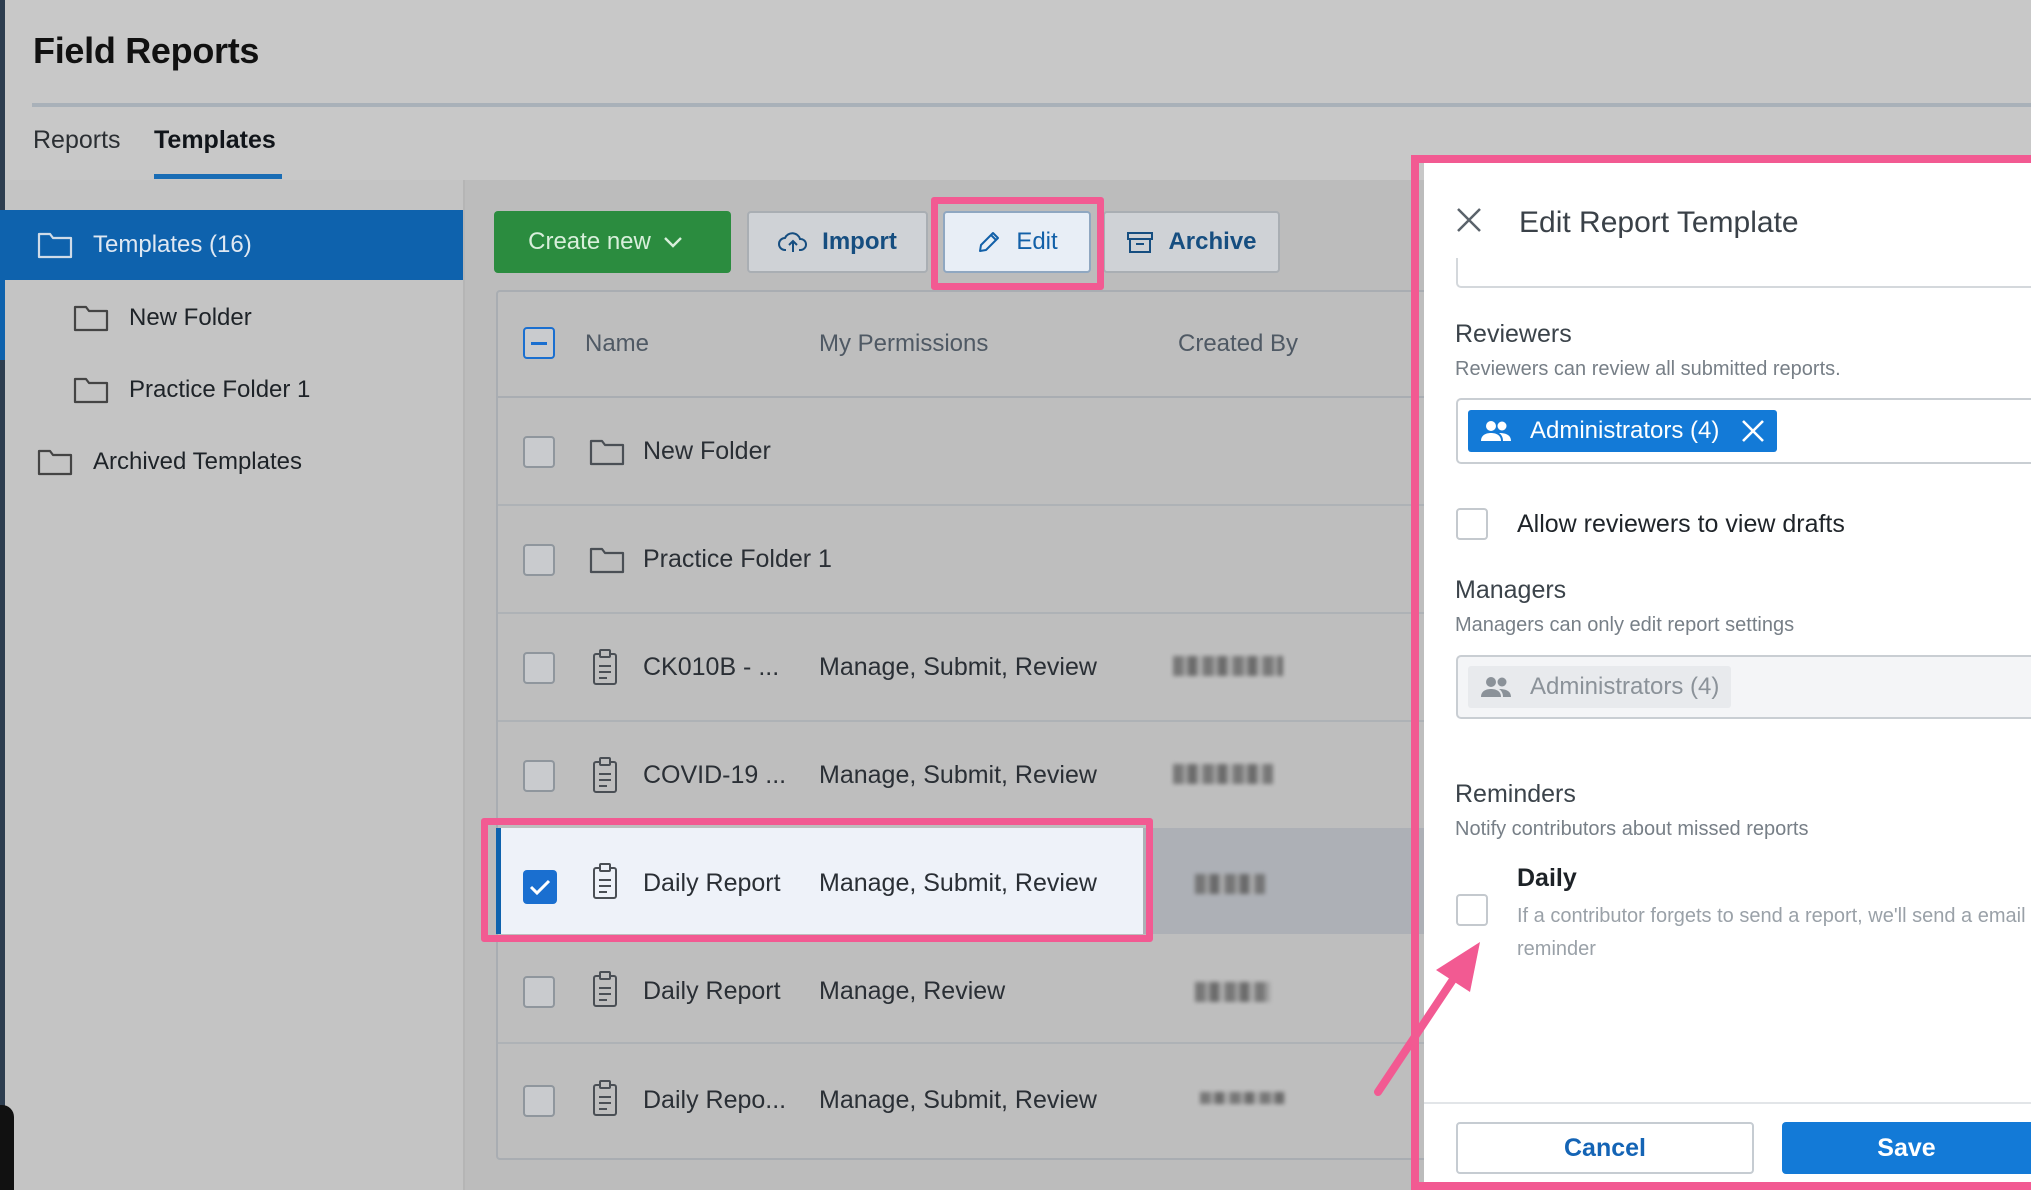 The image size is (2031, 1190). Describe the element at coordinates (220, 389) in the screenshot. I see `sidebar-item-label: Practice Folder 1` at that location.